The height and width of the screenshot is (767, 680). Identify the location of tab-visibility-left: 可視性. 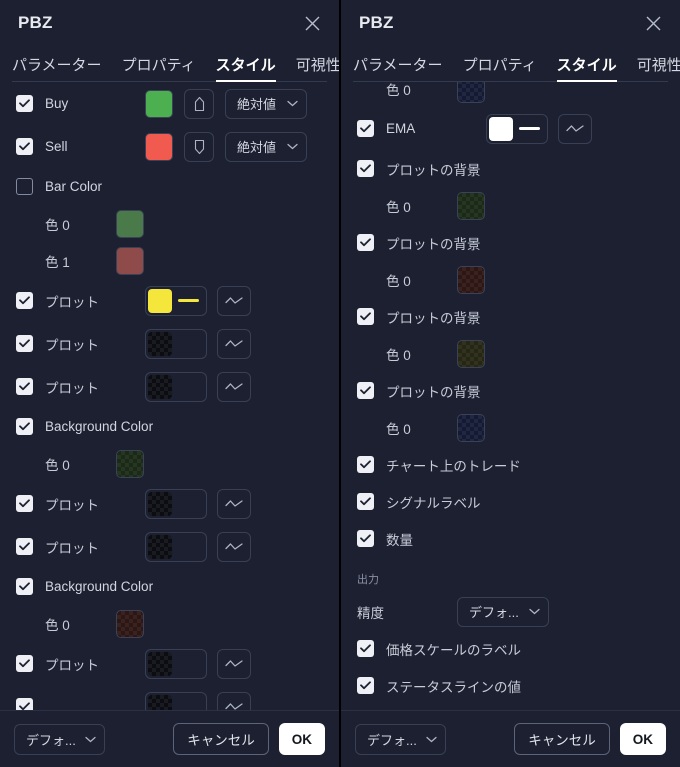
(317, 68).